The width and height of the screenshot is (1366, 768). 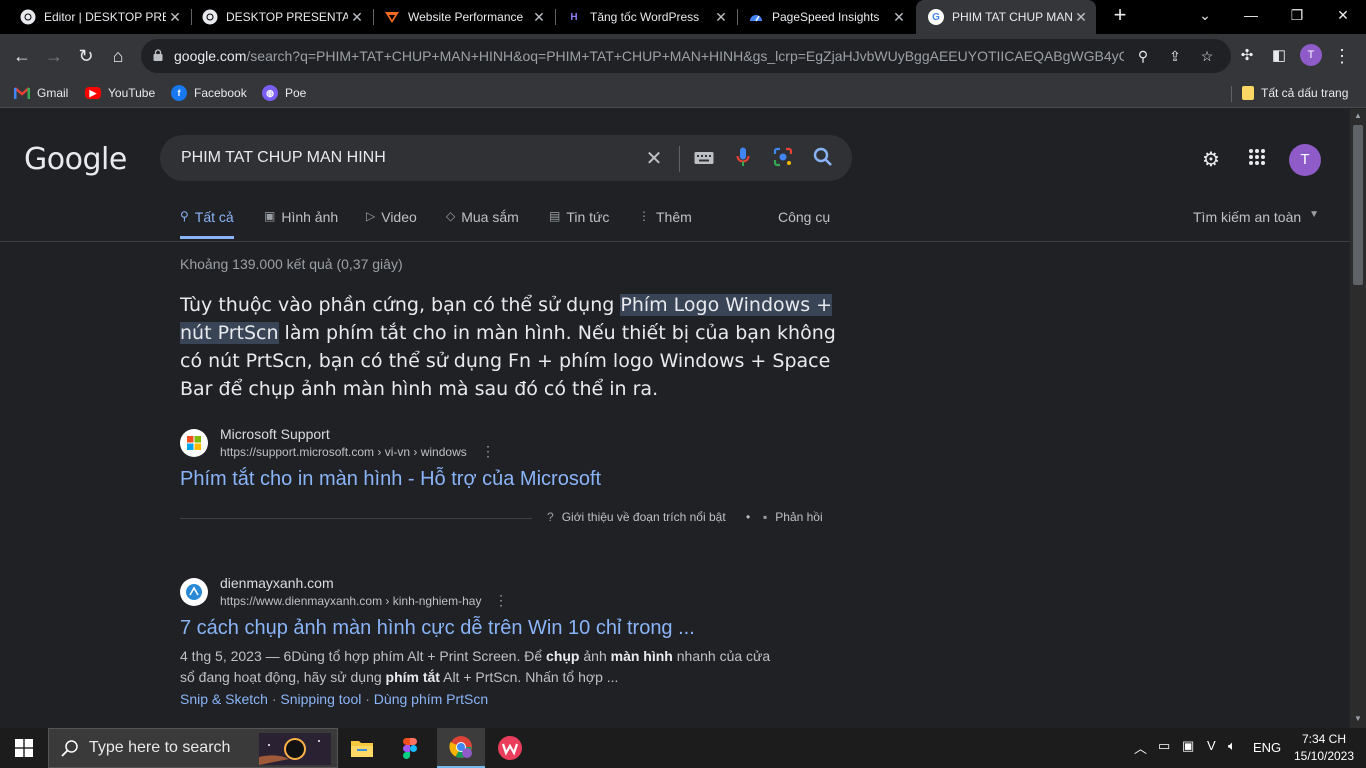 I want to click on result-date: 4 thg 5, 2023 —, so click(x=232, y=656).